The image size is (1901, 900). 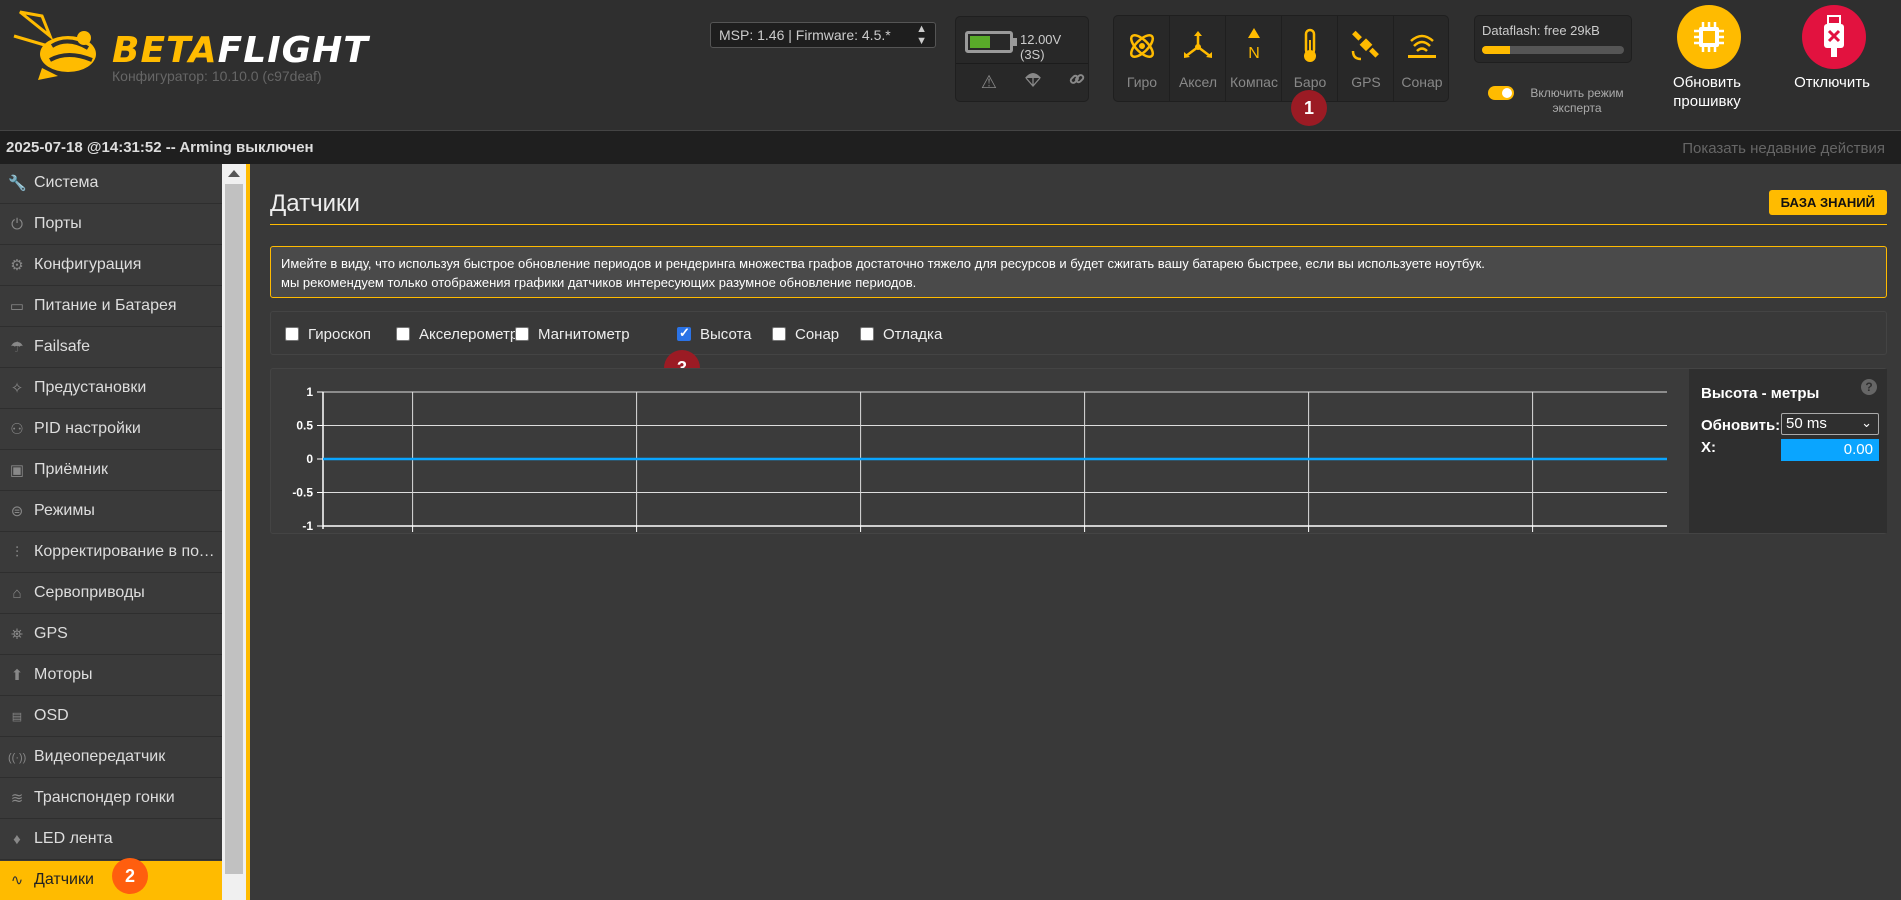 I want to click on gear-icon: ⚙, so click(x=17, y=265).